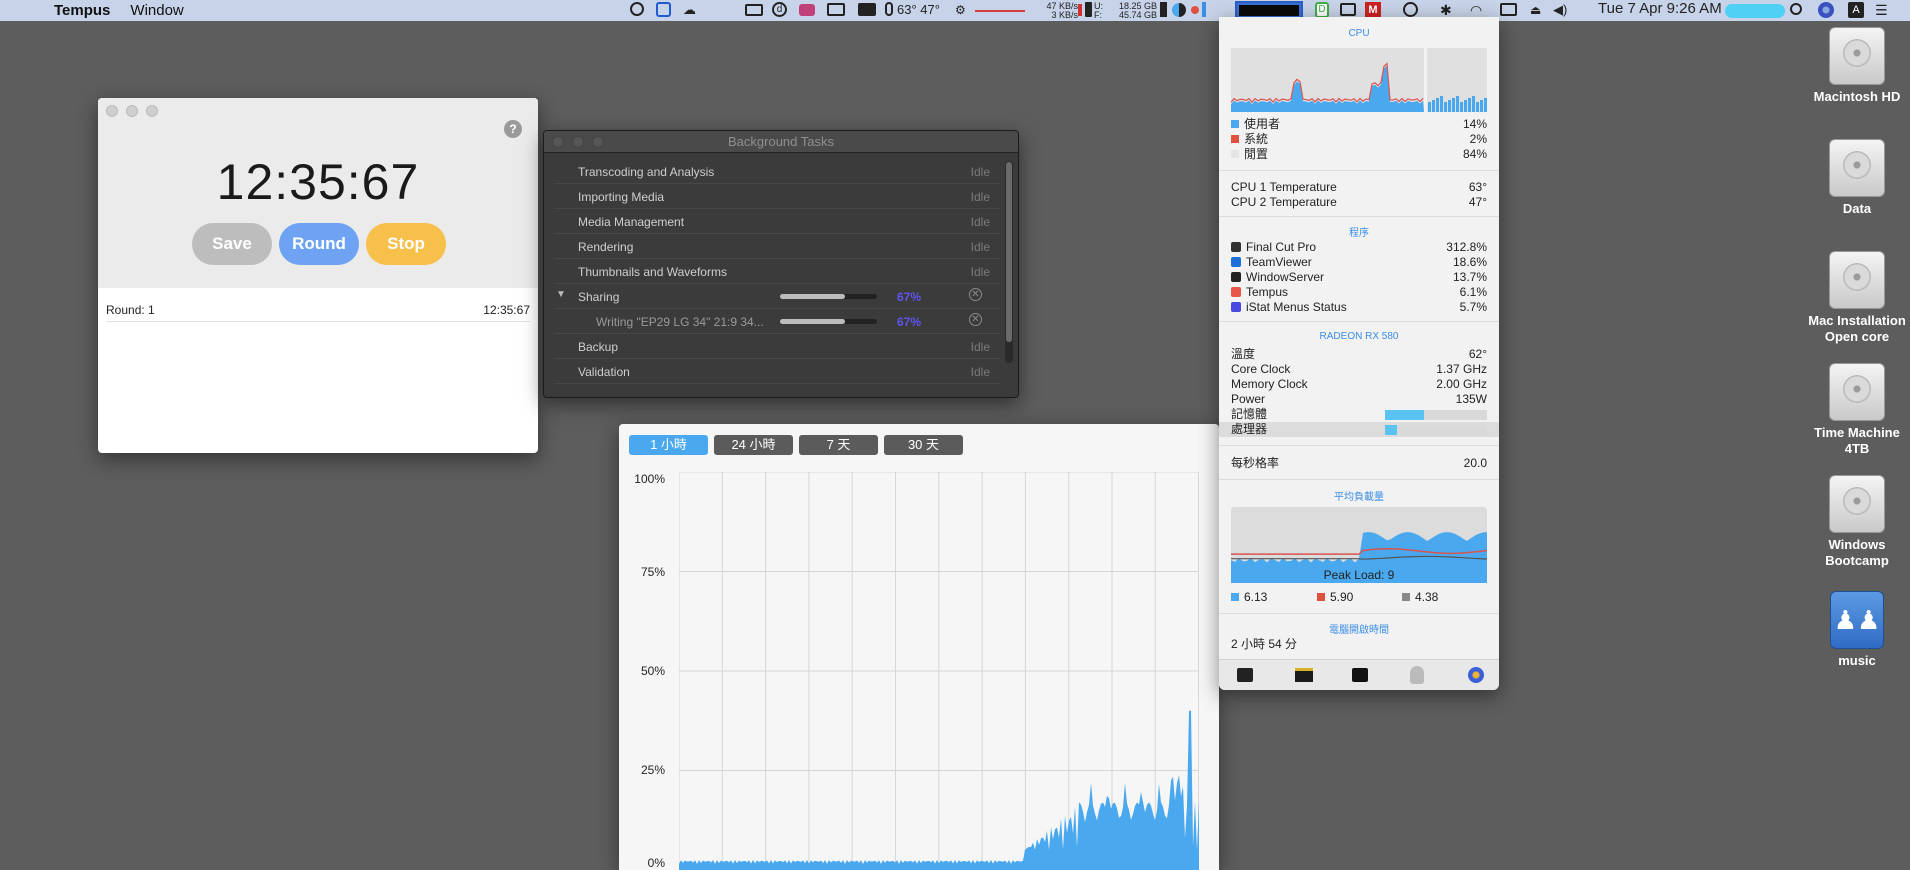  Describe the element at coordinates (1179, 10) in the screenshot. I see `cpu-pie-icon` at that location.